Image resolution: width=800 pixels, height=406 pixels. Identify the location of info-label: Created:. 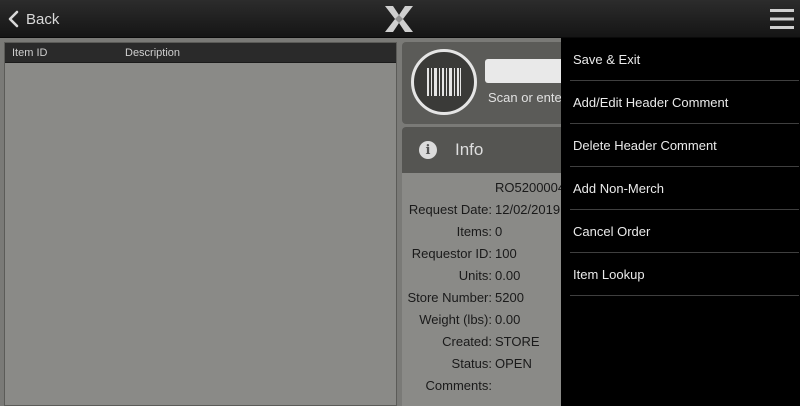
(467, 341).